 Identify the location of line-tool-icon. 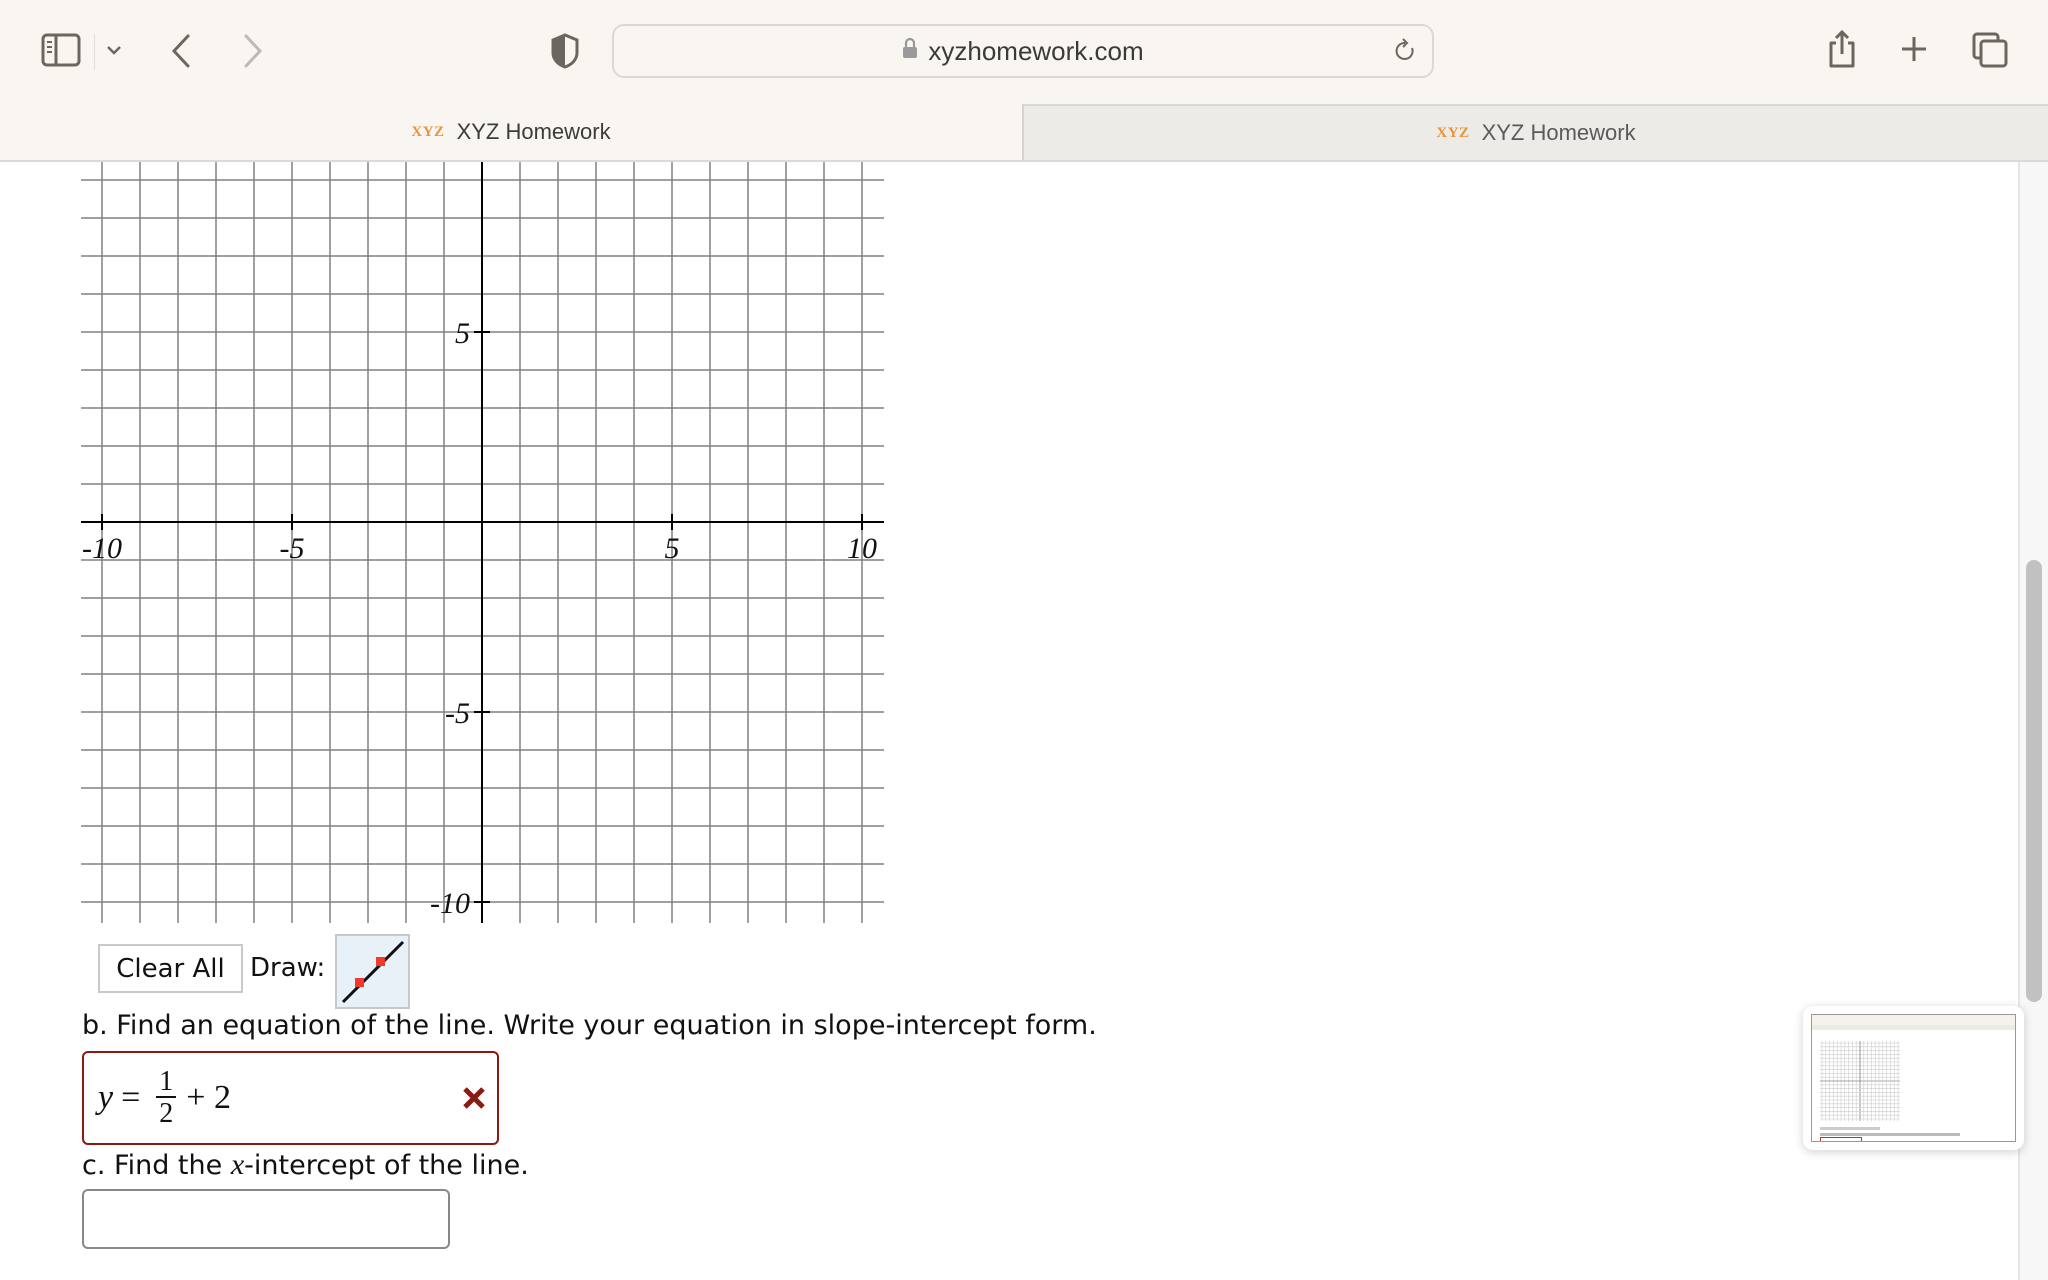
(373, 972).